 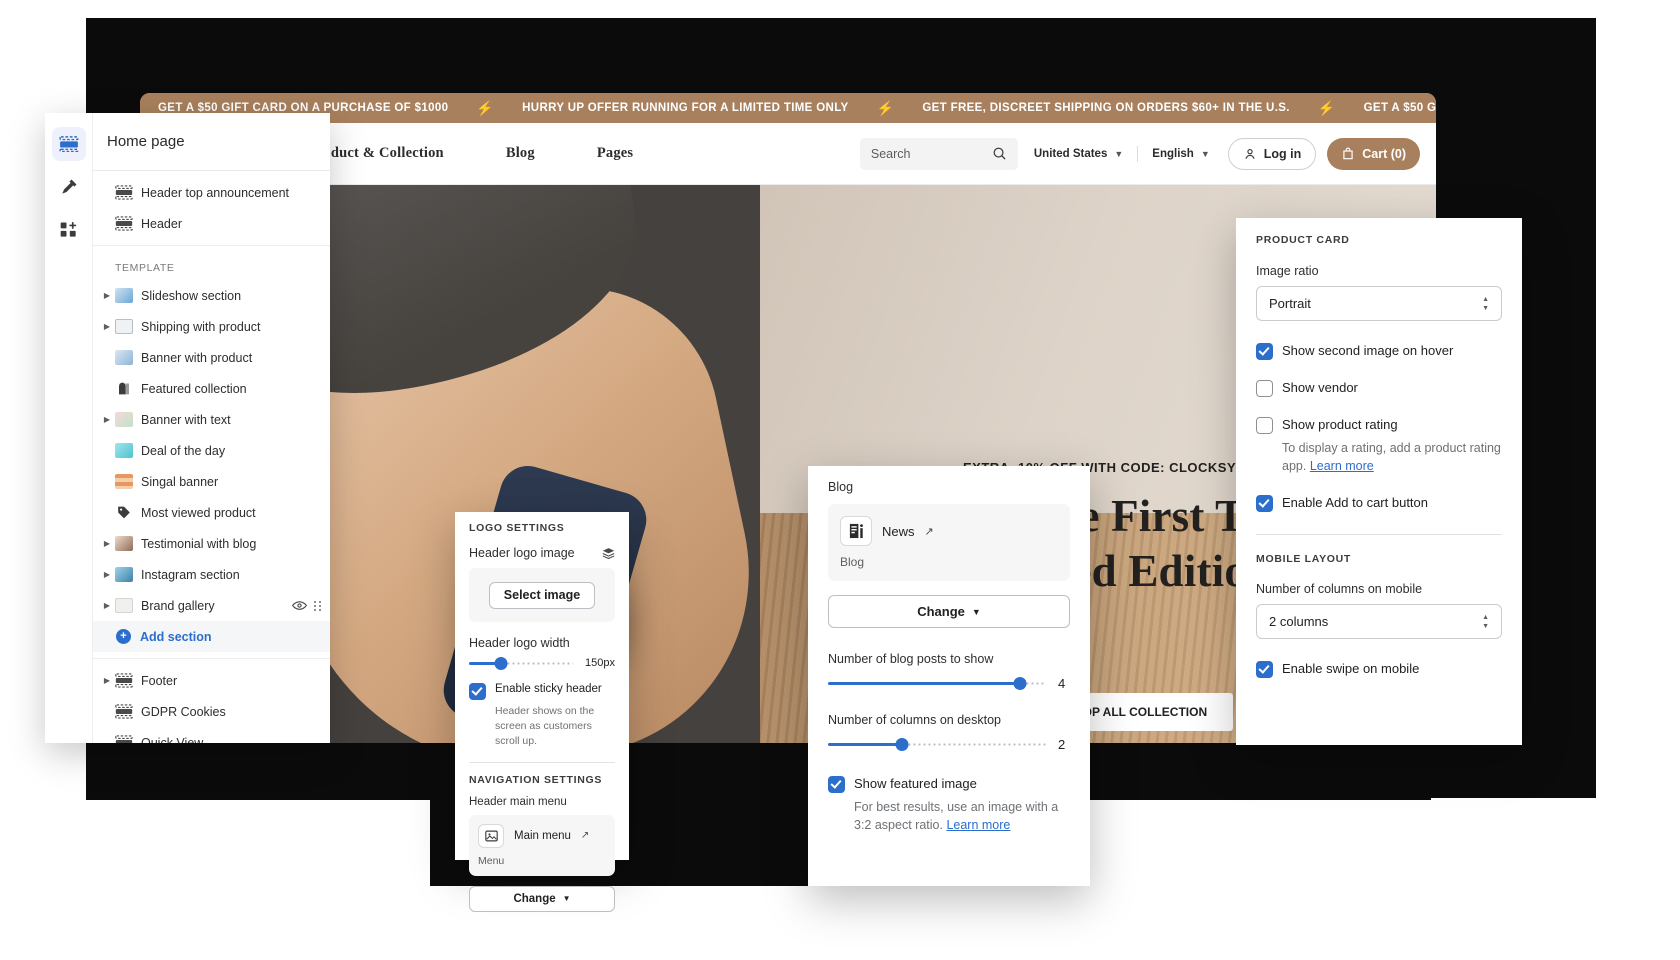 I want to click on logo-image-dropzone: Select image, so click(x=542, y=595).